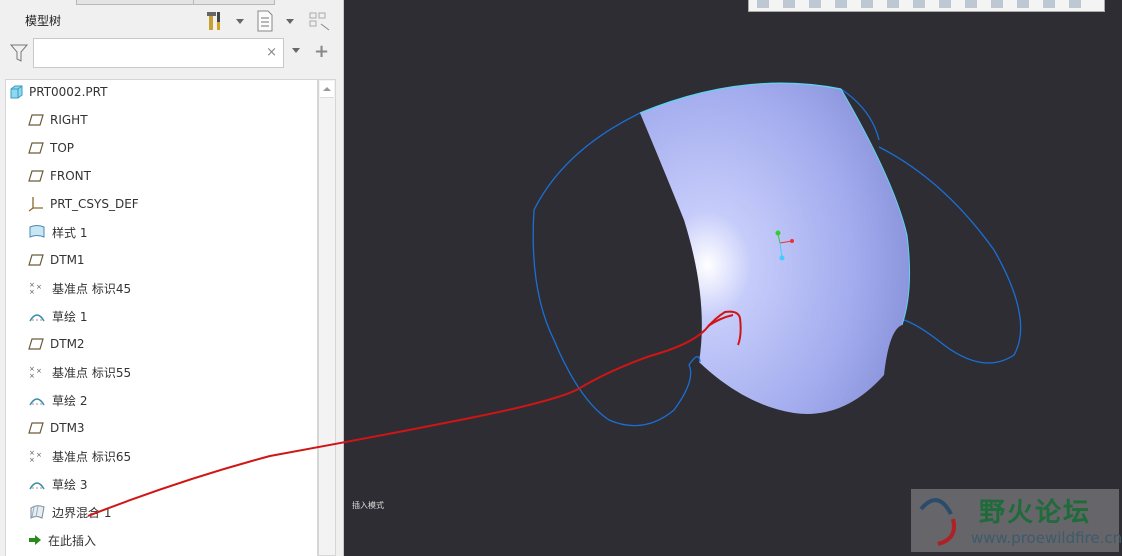  What do you see at coordinates (271, 52) in the screenshot?
I see `clear-search-button: ×` at bounding box center [271, 52].